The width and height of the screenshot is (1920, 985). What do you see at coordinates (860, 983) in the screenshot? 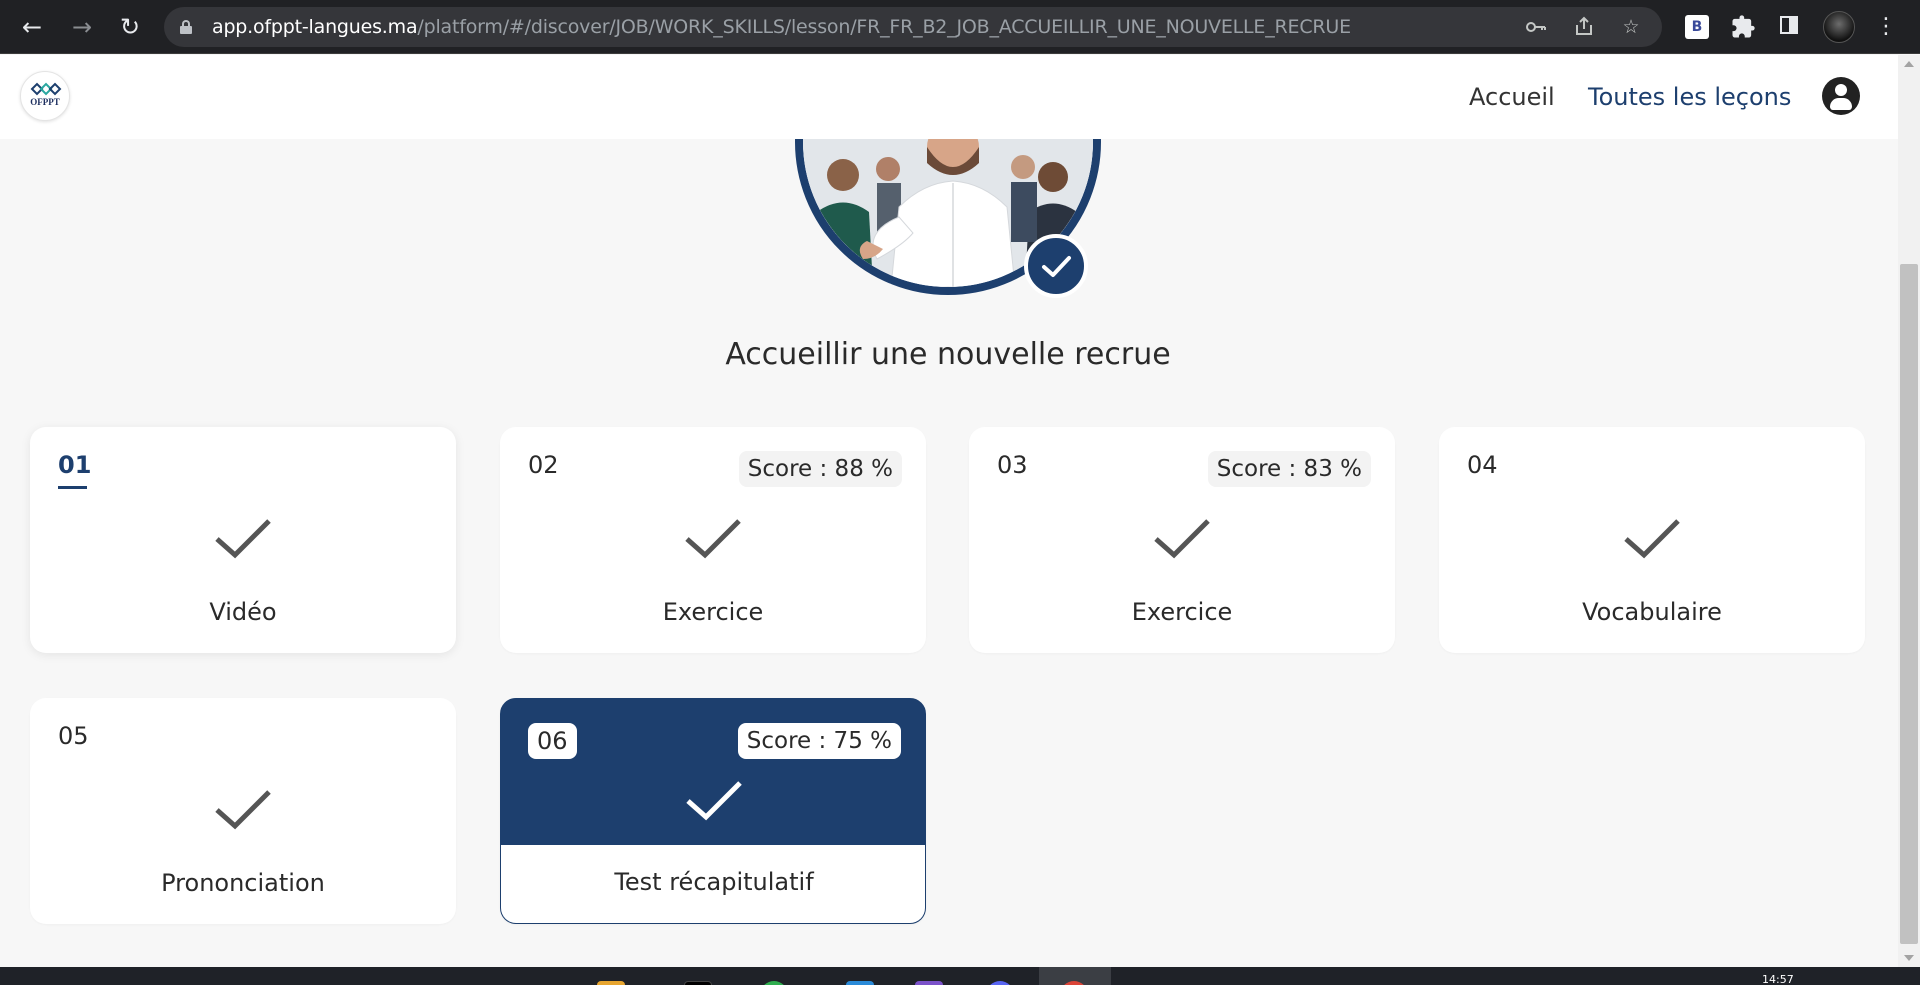
I see `app-blue-icon` at bounding box center [860, 983].